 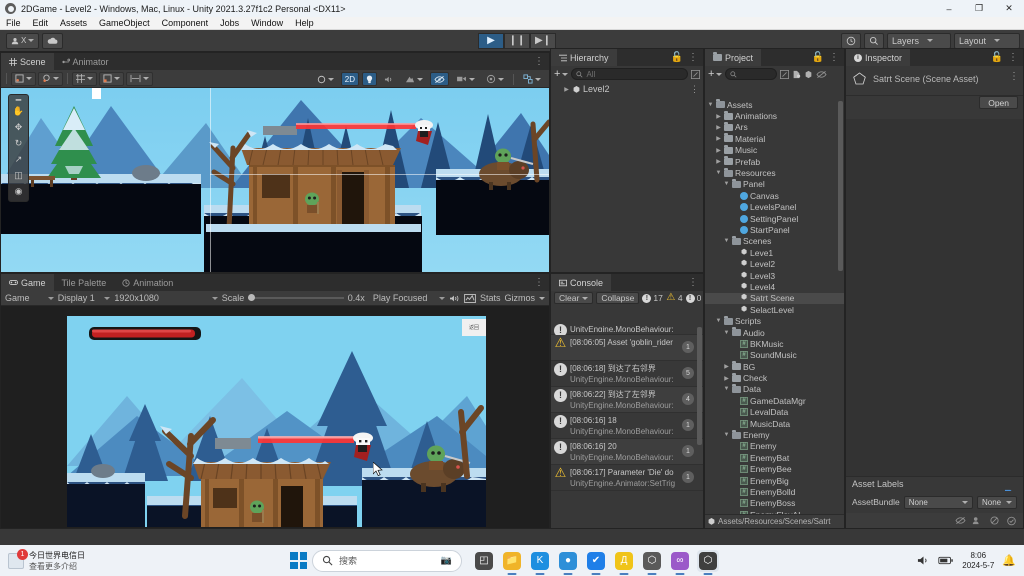 What do you see at coordinates (474, 327) in the screenshot?
I see `game-overlay-button: 返回` at bounding box center [474, 327].